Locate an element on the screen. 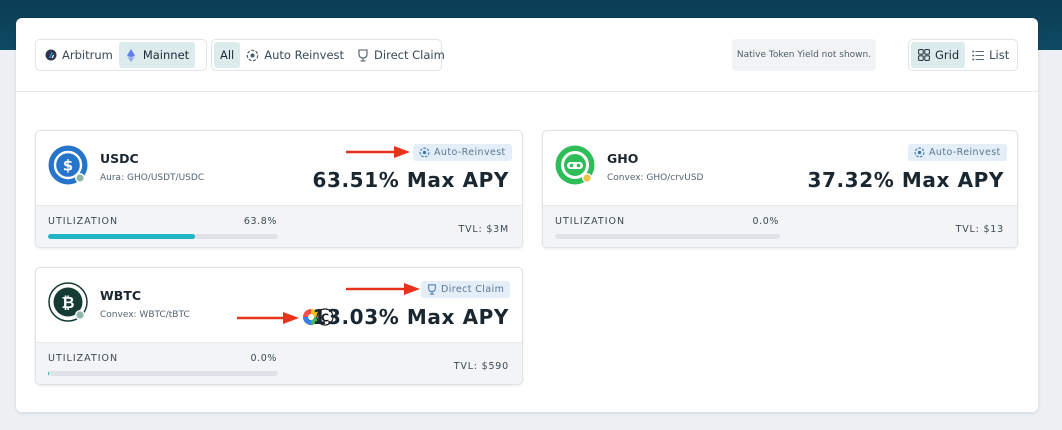 This screenshot has width=1062, height=430. claim-type-filter: All Auto Reinvest Direct Claim is located at coordinates (328, 55).